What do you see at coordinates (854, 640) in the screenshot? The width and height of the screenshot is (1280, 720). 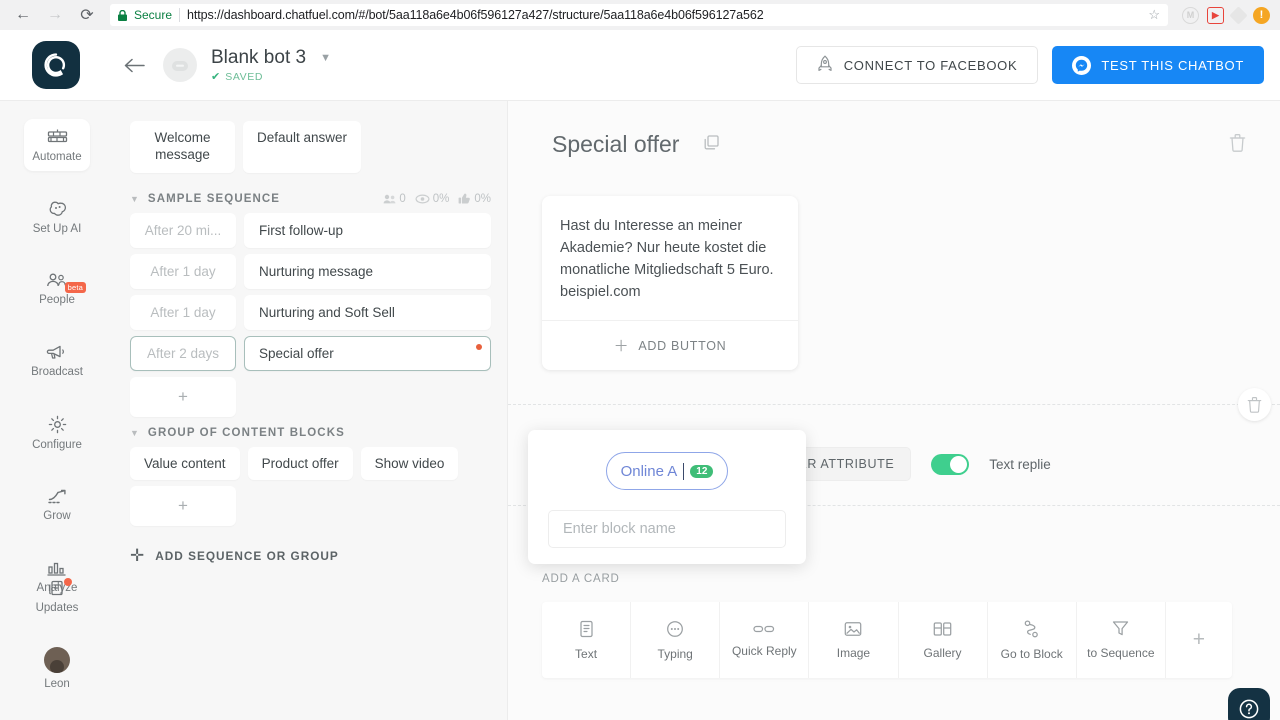 I see `card-type-image: Image` at bounding box center [854, 640].